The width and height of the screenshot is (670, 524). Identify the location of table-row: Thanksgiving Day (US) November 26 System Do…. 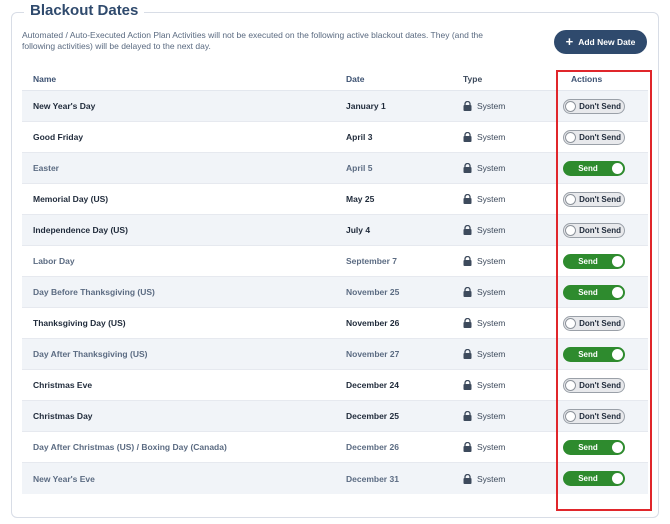
(335, 323).